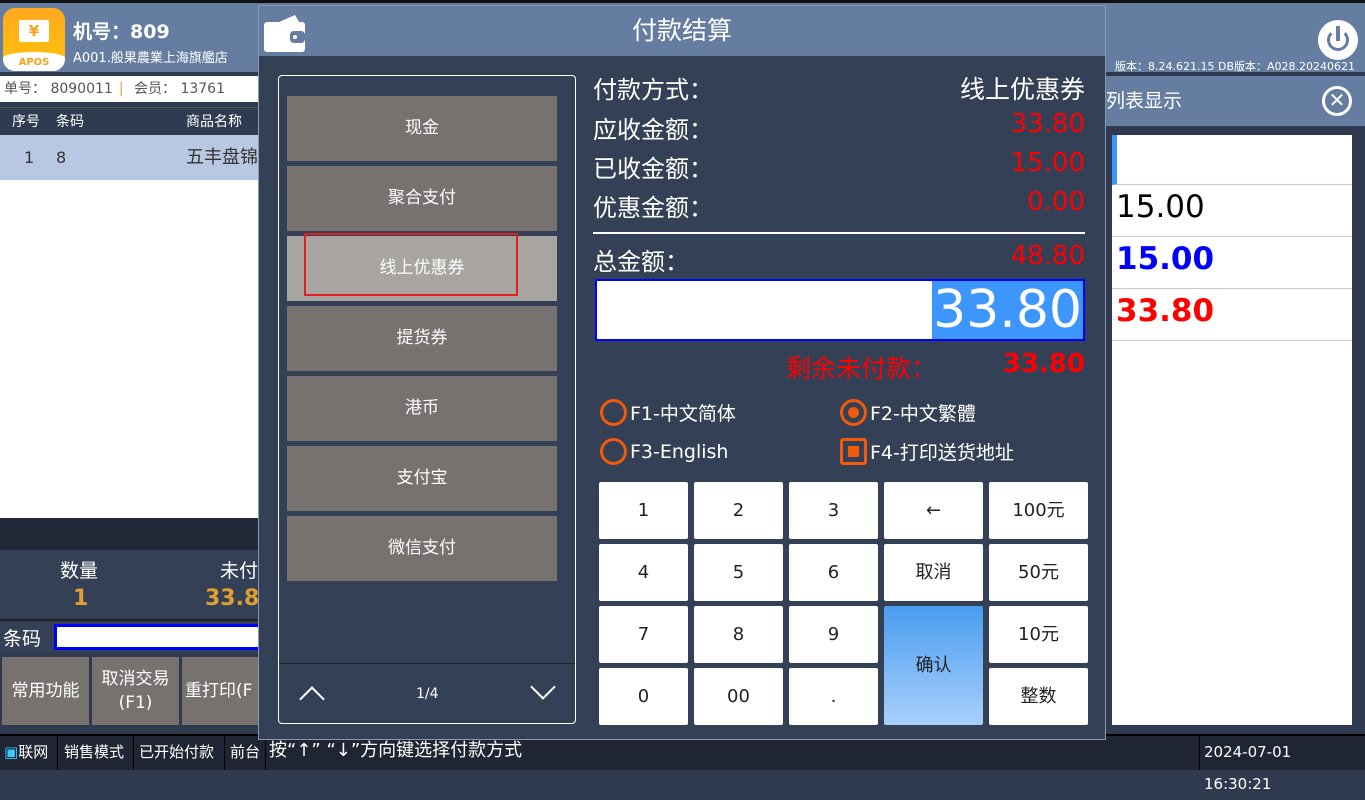 The width and height of the screenshot is (1365, 800). What do you see at coordinates (246, 753) in the screenshot?
I see `front-status: 前台` at bounding box center [246, 753].